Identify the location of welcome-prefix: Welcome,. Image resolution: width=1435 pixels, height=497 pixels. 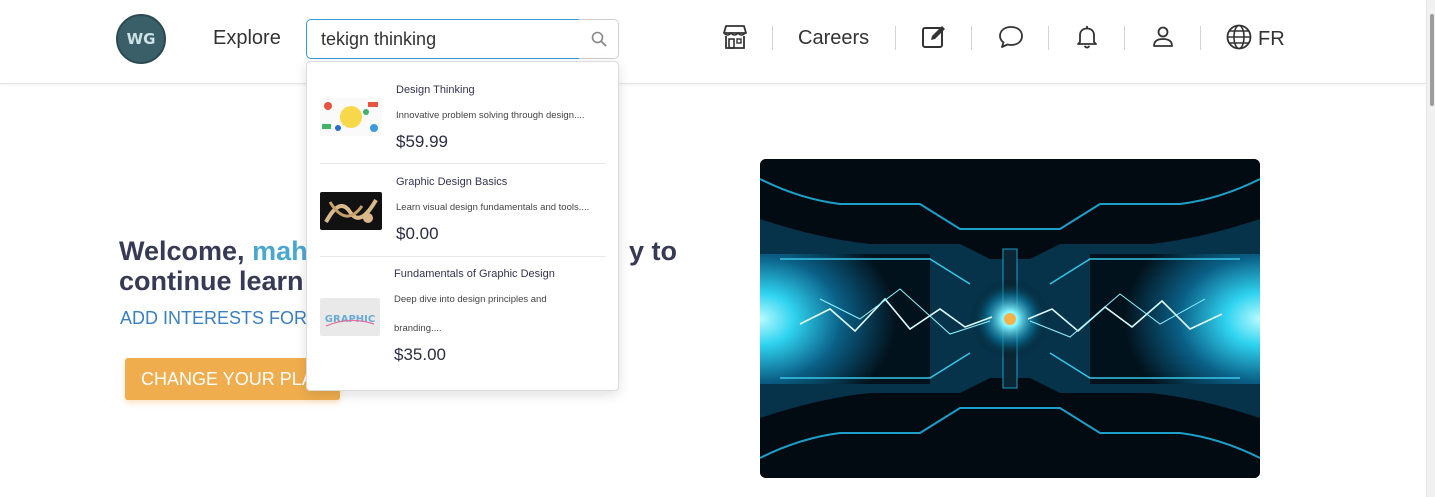
(186, 251).